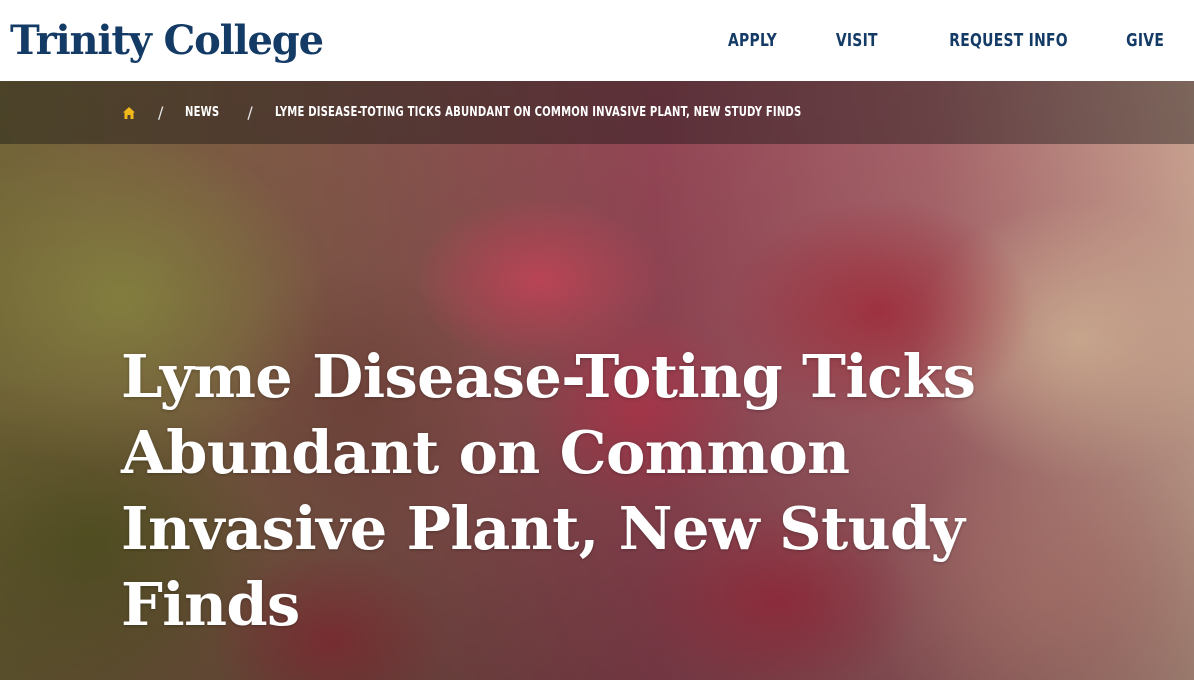 This screenshot has width=1194, height=680. I want to click on nav-request-info: REQUEST INFO, so click(1008, 40).